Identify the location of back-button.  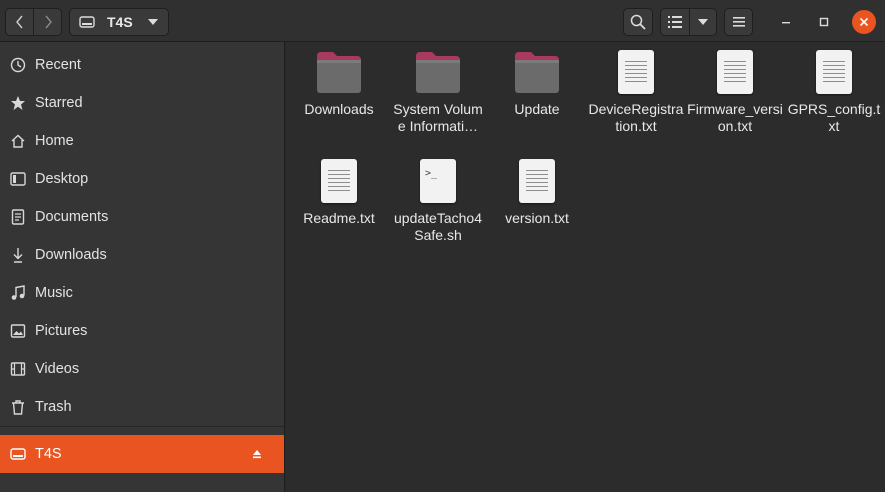
(19, 22).